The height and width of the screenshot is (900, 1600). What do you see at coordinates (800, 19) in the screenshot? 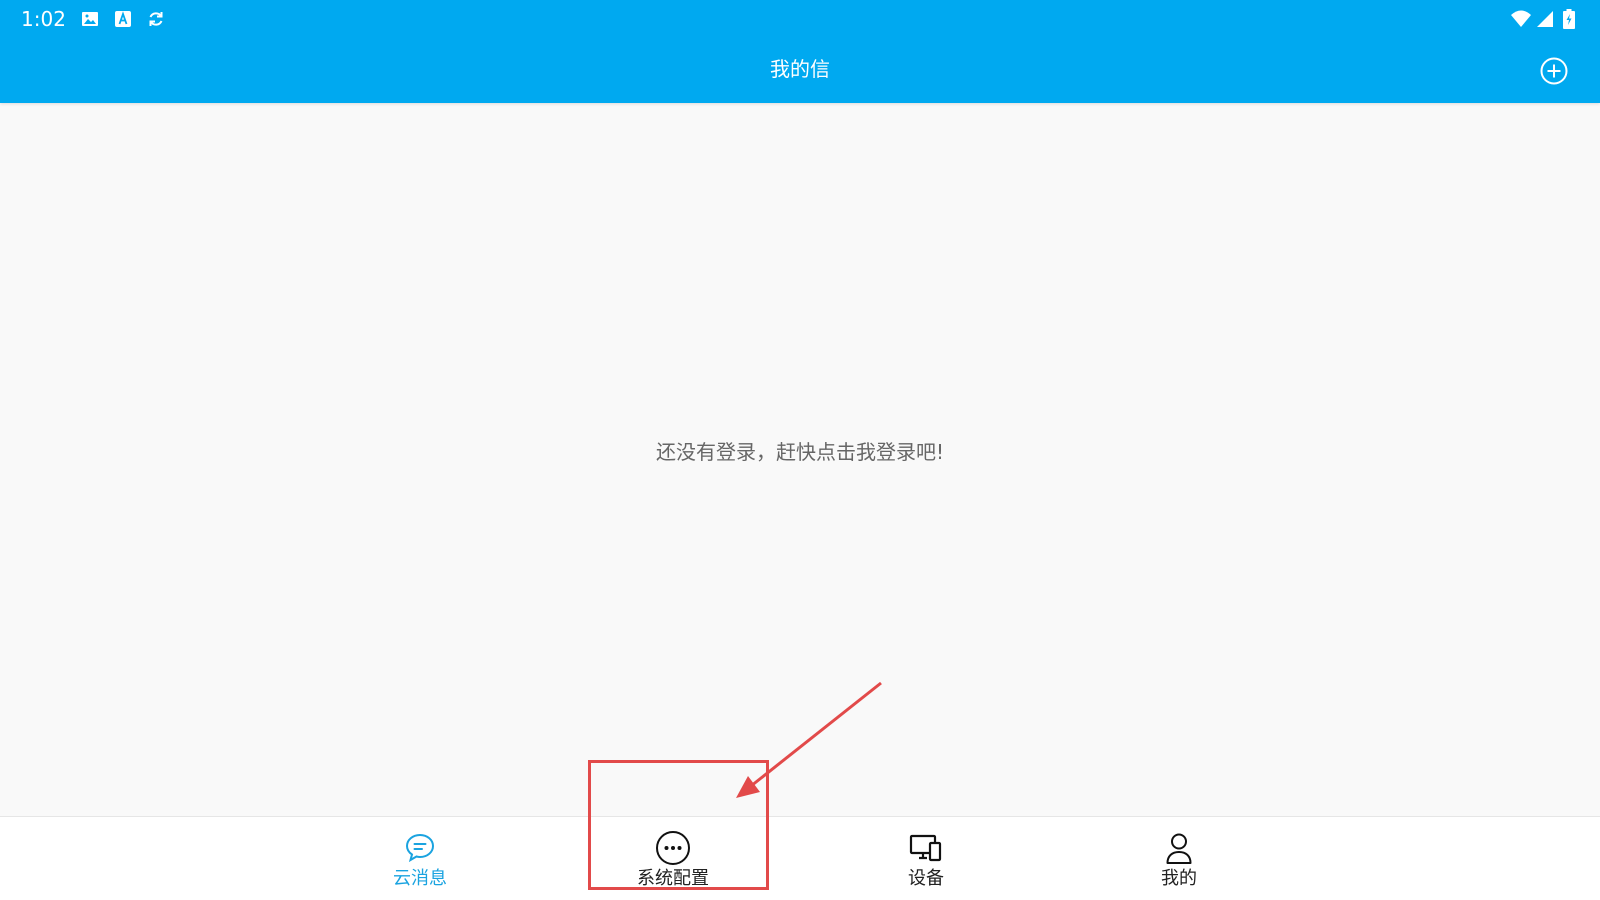
I see `status-bar: 1:02` at bounding box center [800, 19].